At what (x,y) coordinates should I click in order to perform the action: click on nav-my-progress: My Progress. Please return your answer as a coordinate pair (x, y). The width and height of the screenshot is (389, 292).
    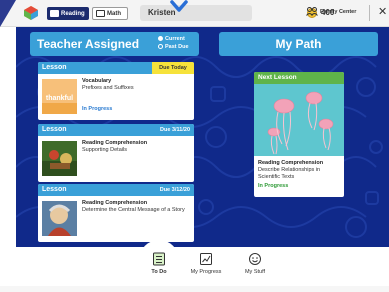
    Looking at the image, I should click on (206, 263).